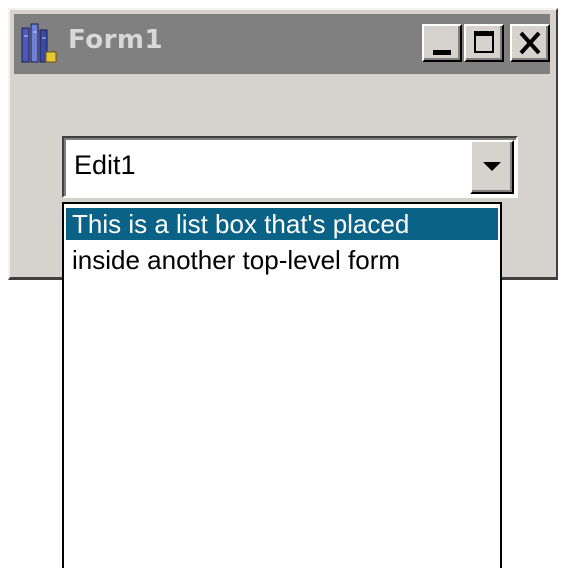  I want to click on maximize-button, so click(484, 43).